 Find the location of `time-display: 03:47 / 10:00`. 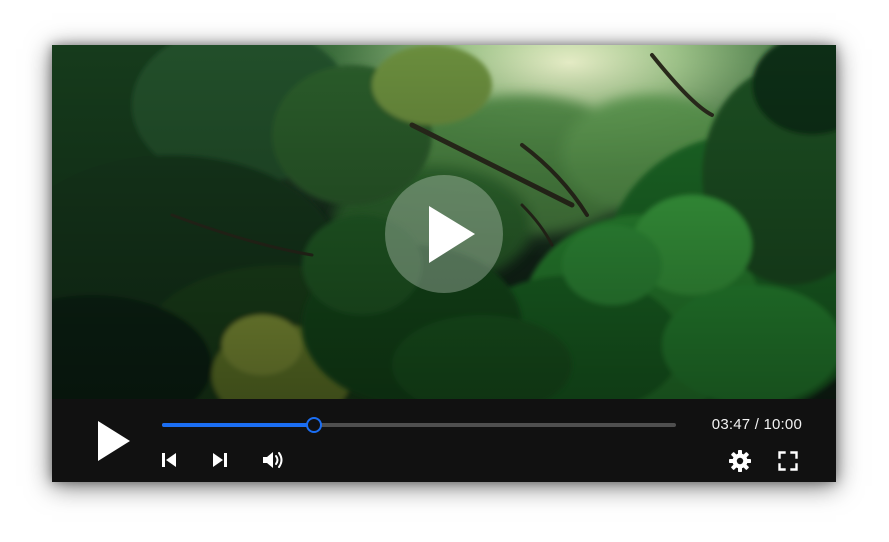

time-display: 03:47 / 10:00 is located at coordinates (757, 424).